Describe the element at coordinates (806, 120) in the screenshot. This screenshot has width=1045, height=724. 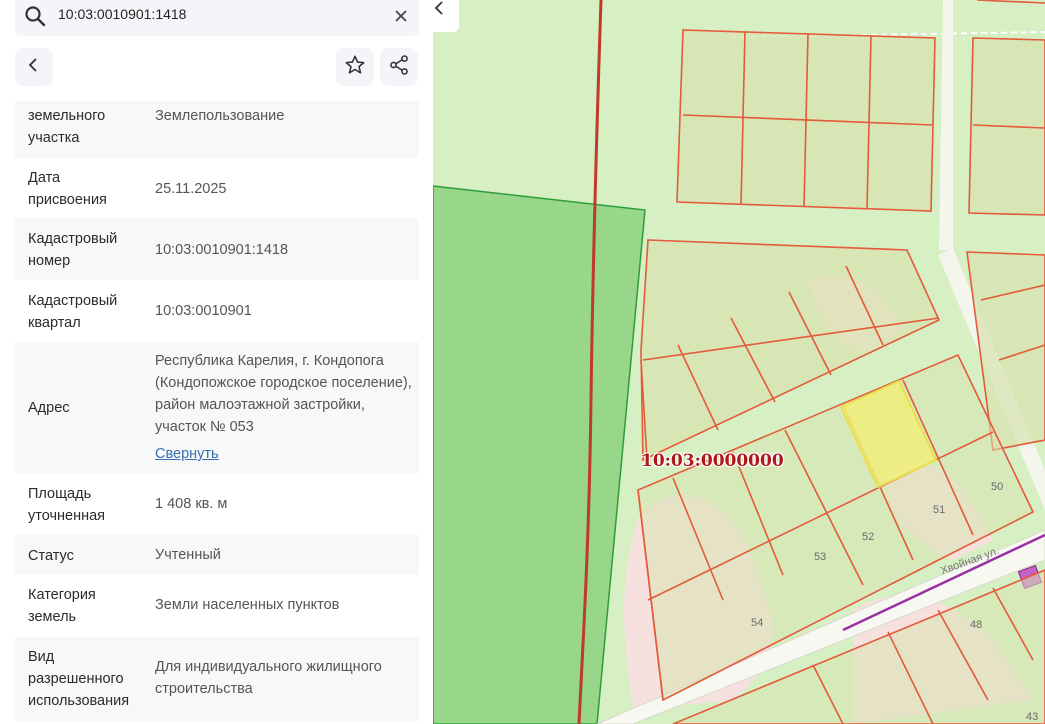
I see `parcel-block-top` at that location.